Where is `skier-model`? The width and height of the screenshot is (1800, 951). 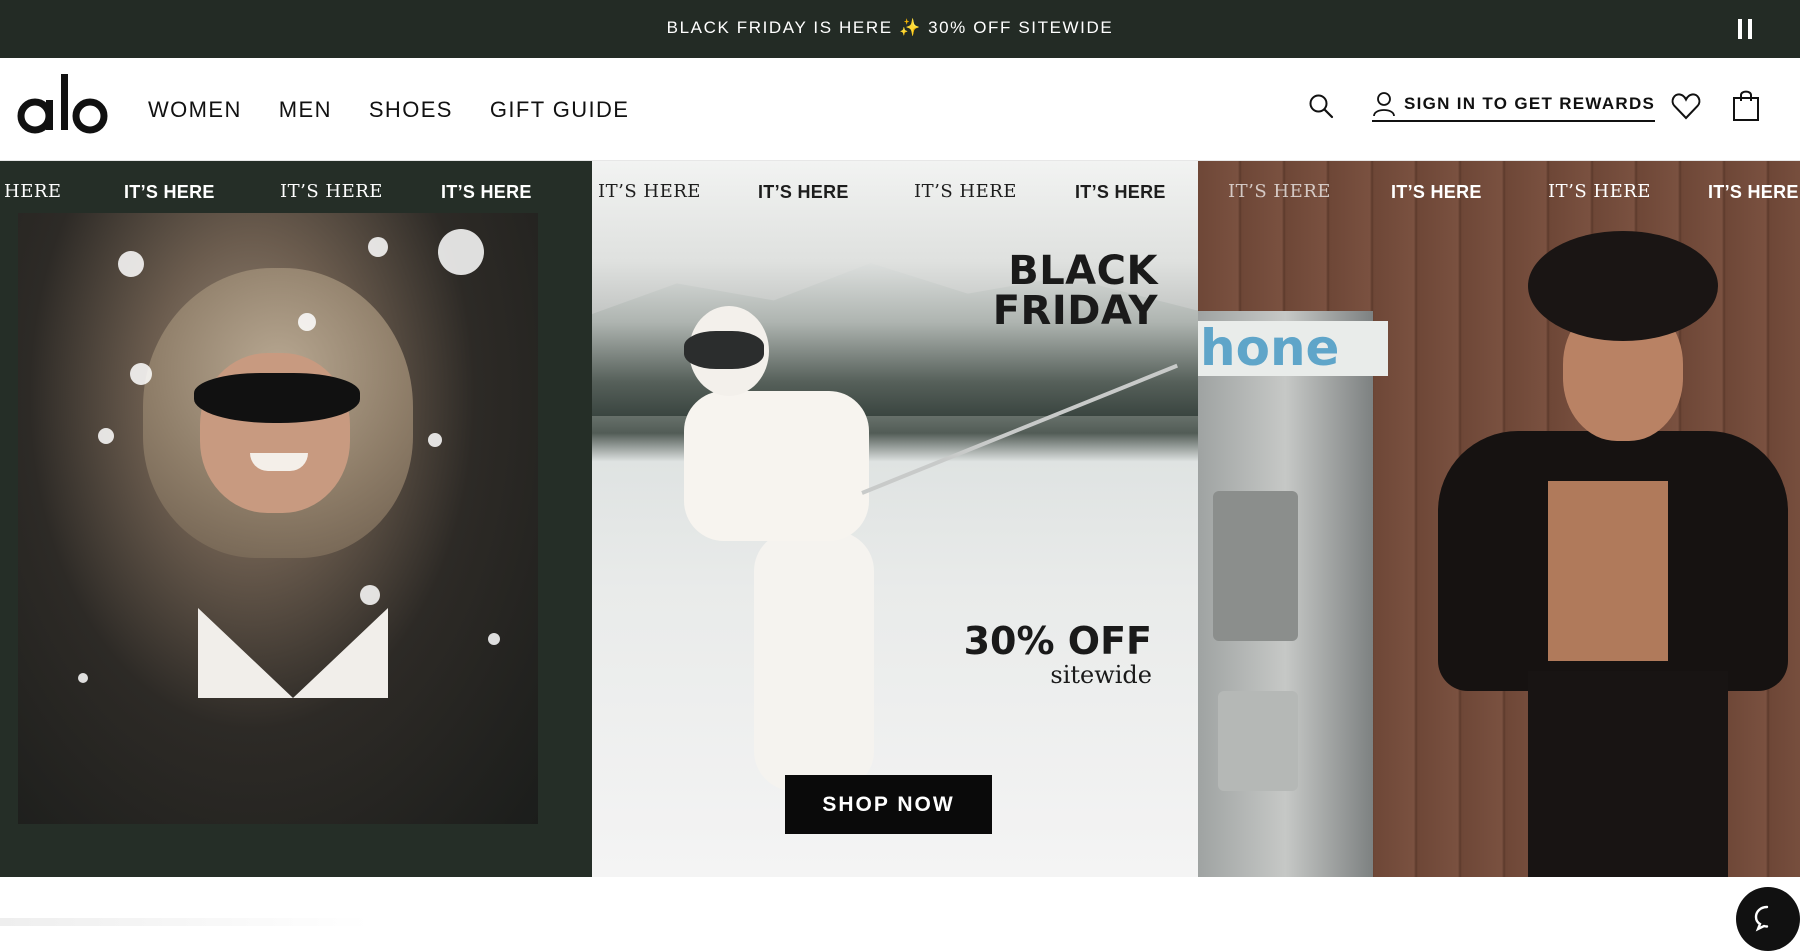 skier-model is located at coordinates (794, 566).